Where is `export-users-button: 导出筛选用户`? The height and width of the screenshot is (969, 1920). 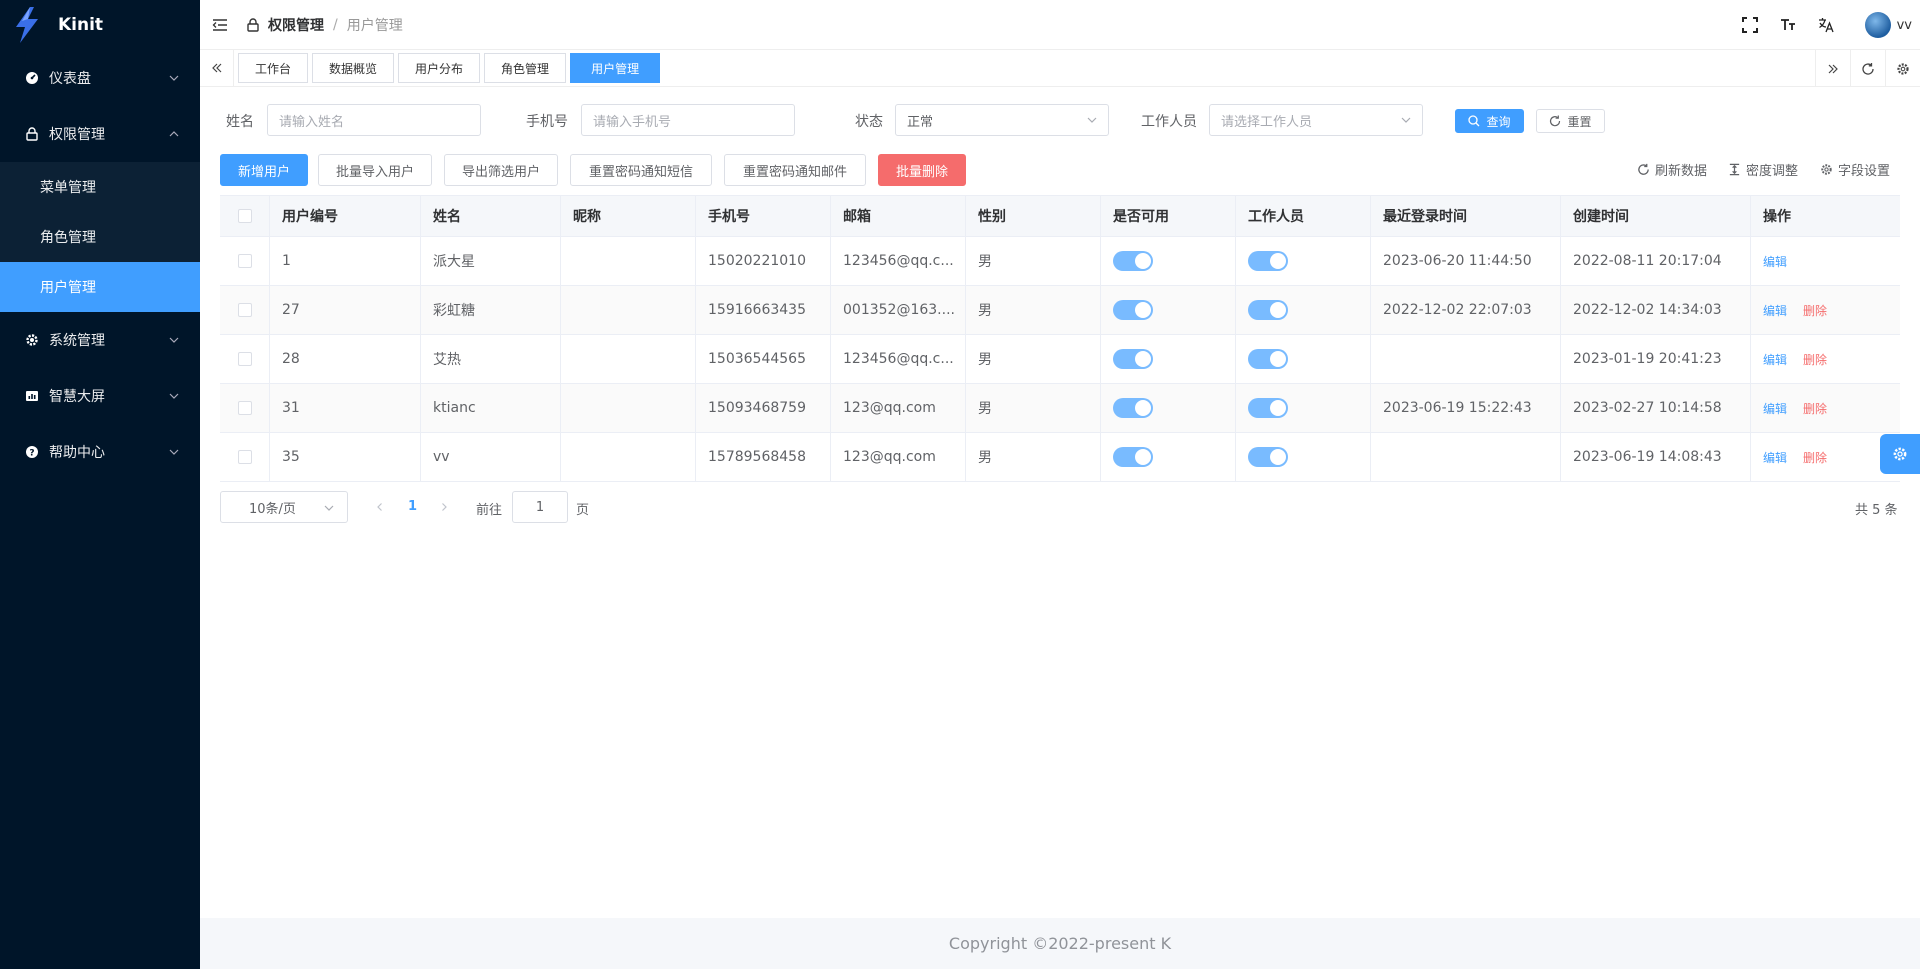 export-users-button: 导出筛选用户 is located at coordinates (501, 170).